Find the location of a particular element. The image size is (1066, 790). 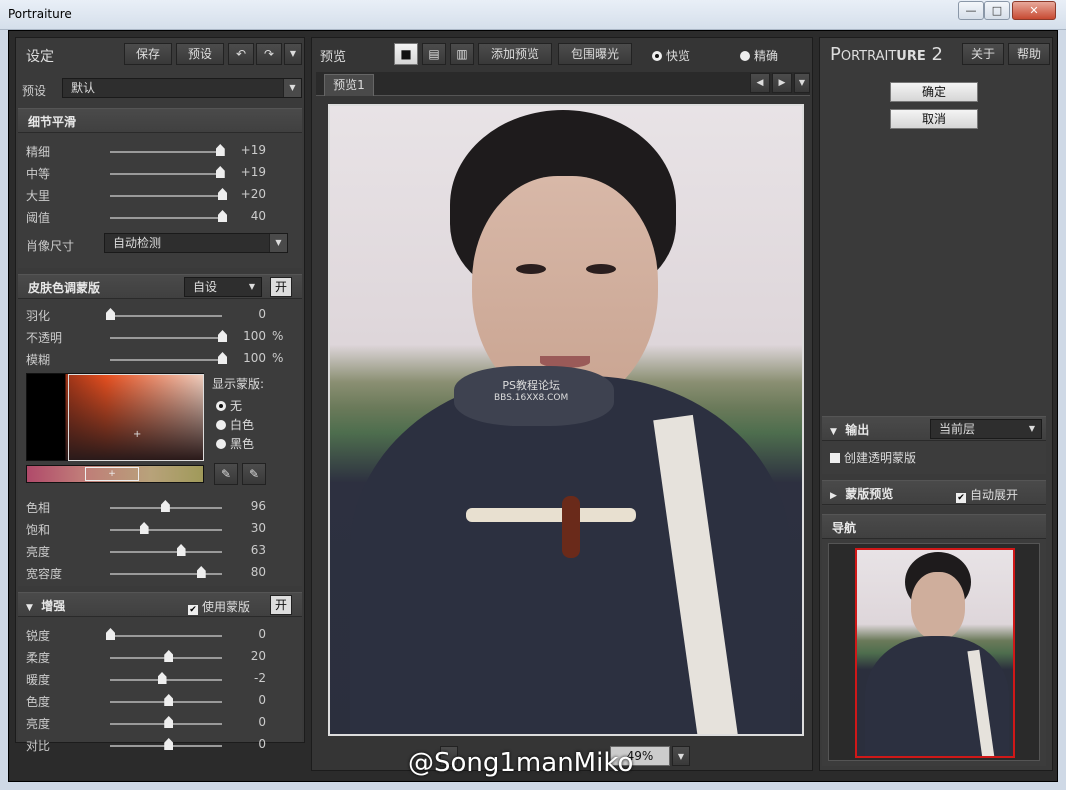

settings-menu-button: ▼ is located at coordinates (293, 54).